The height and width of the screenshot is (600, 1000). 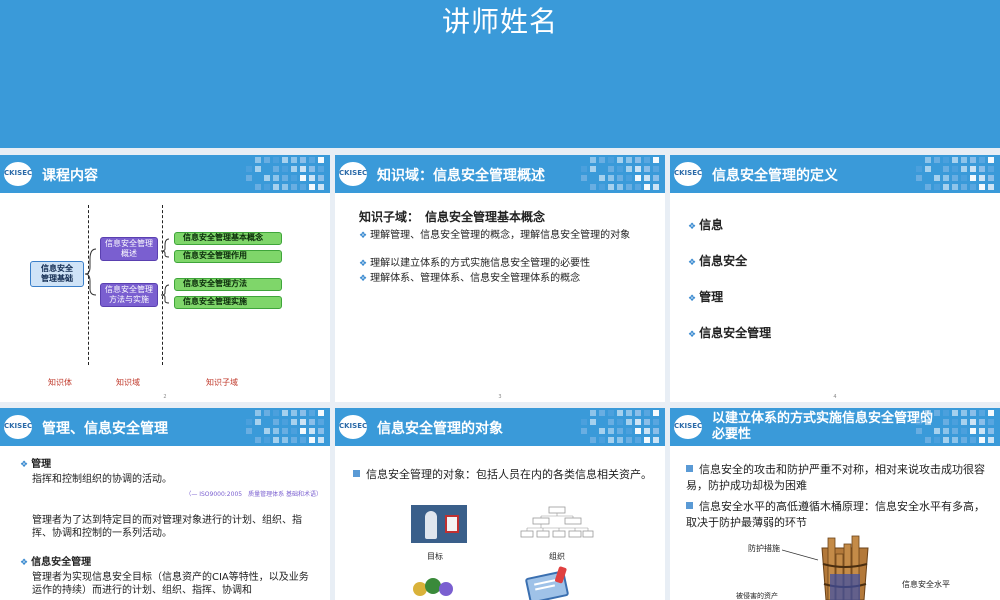 I want to click on column-label-domain: 知识域, so click(x=128, y=382).